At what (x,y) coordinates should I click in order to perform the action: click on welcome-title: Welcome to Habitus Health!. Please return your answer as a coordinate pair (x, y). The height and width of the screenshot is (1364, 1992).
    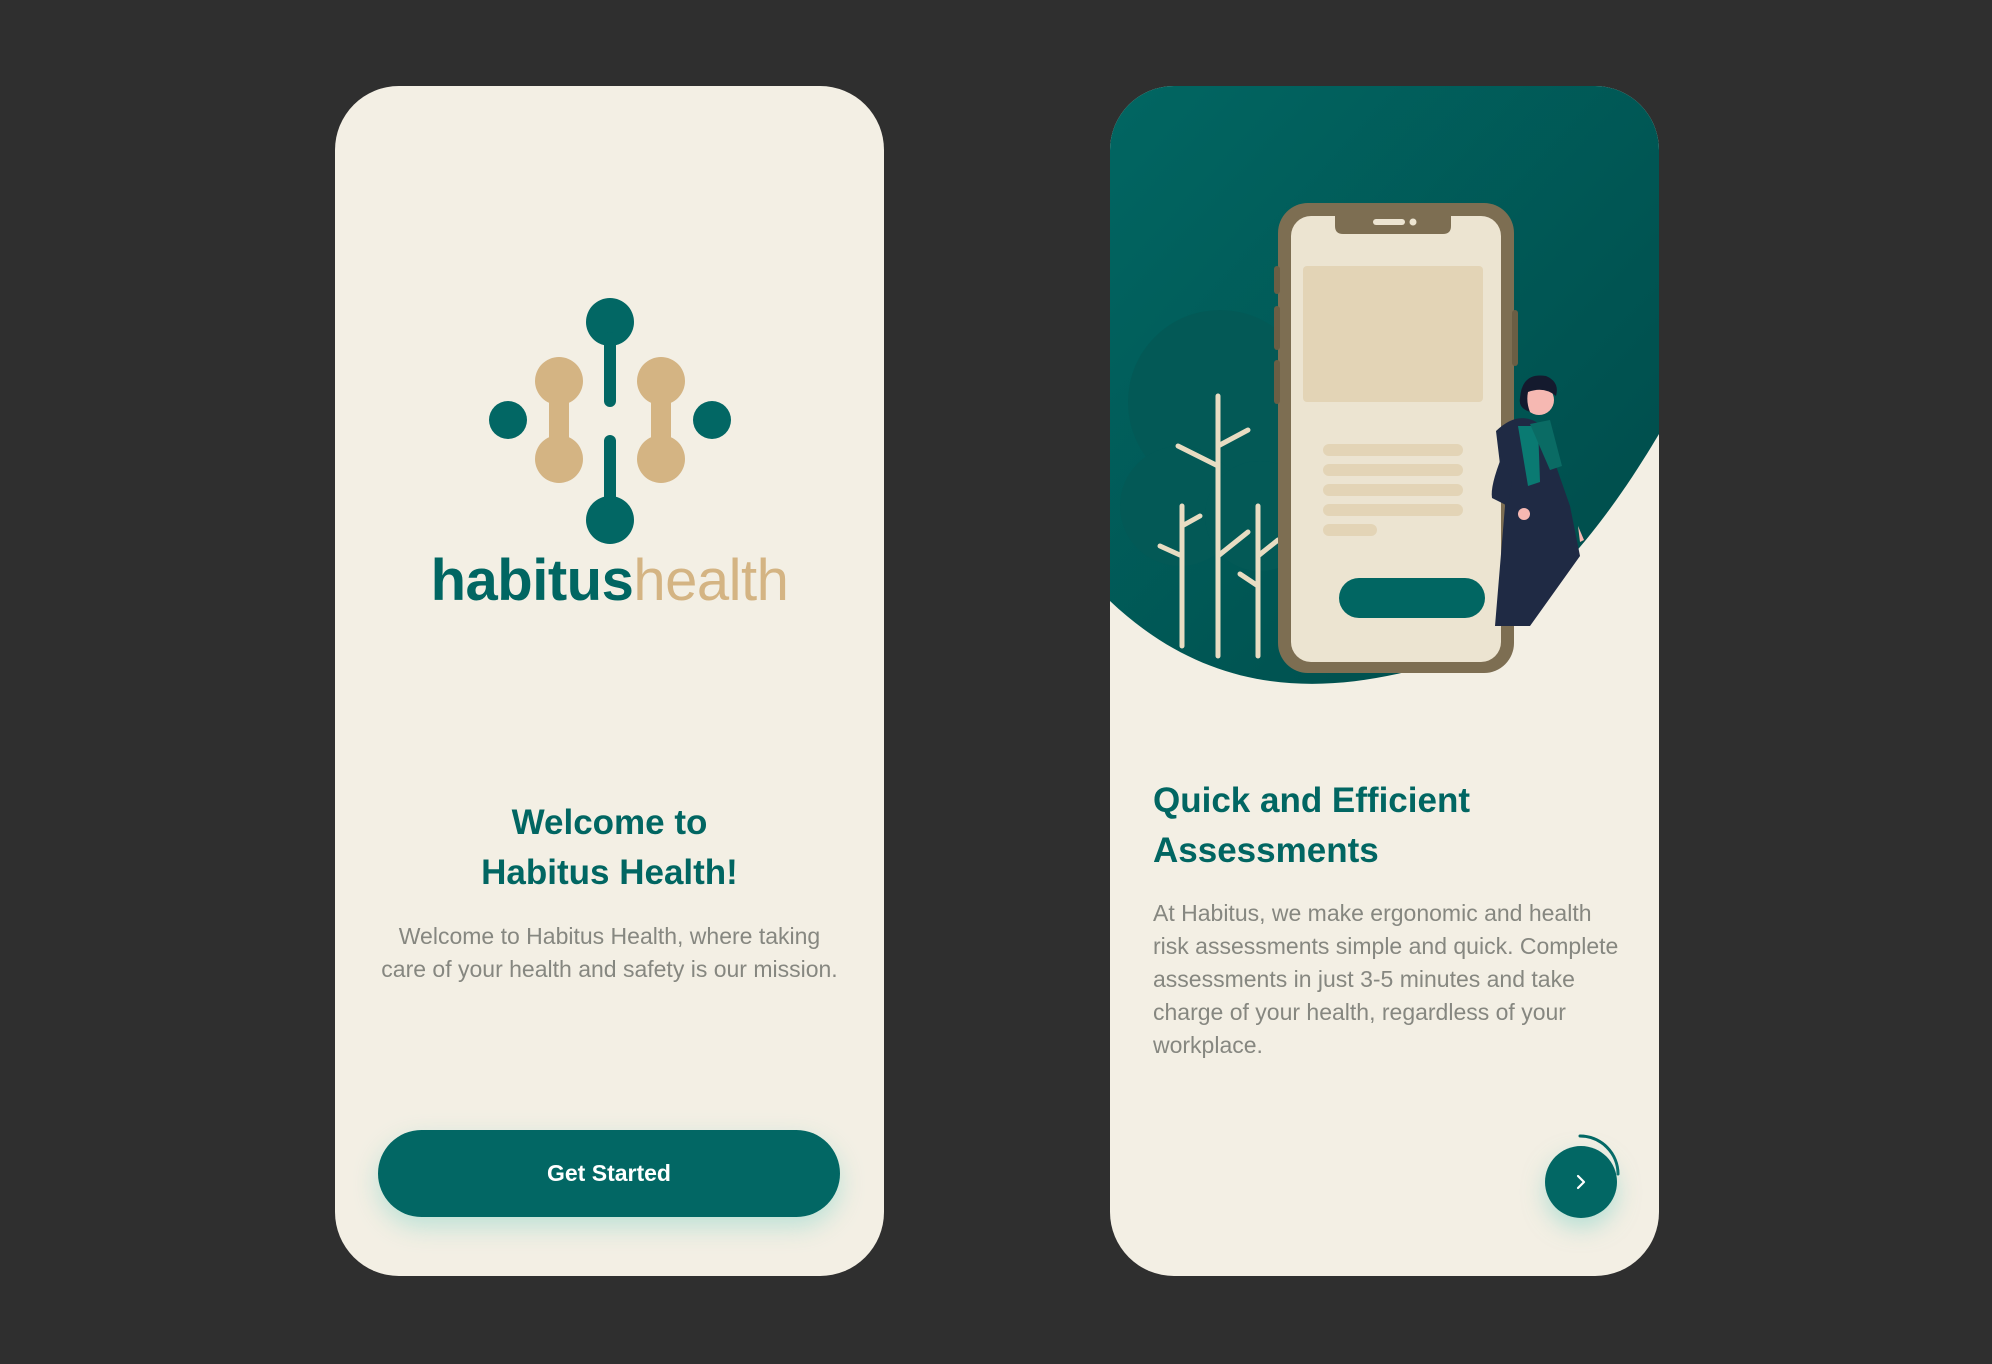
    Looking at the image, I should click on (609, 847).